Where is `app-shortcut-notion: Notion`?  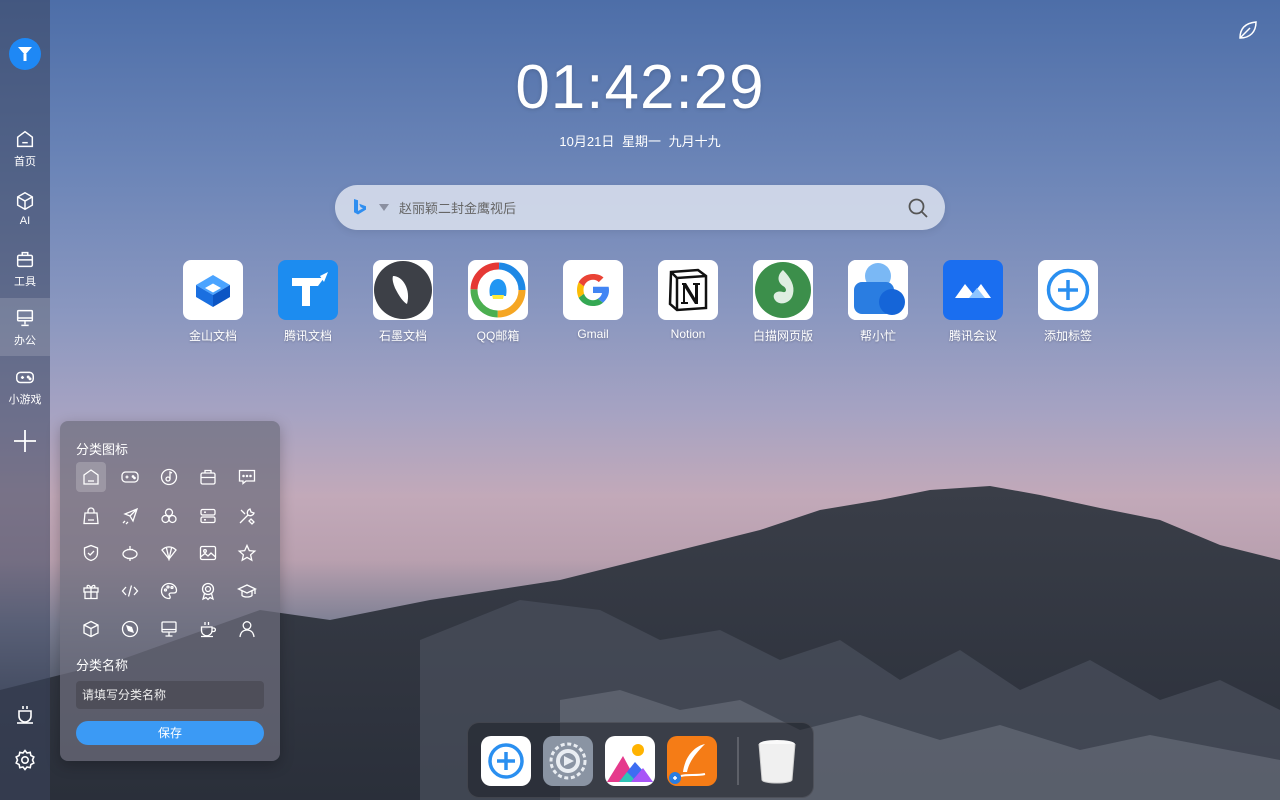
app-shortcut-notion: Notion is located at coordinates (688, 305).